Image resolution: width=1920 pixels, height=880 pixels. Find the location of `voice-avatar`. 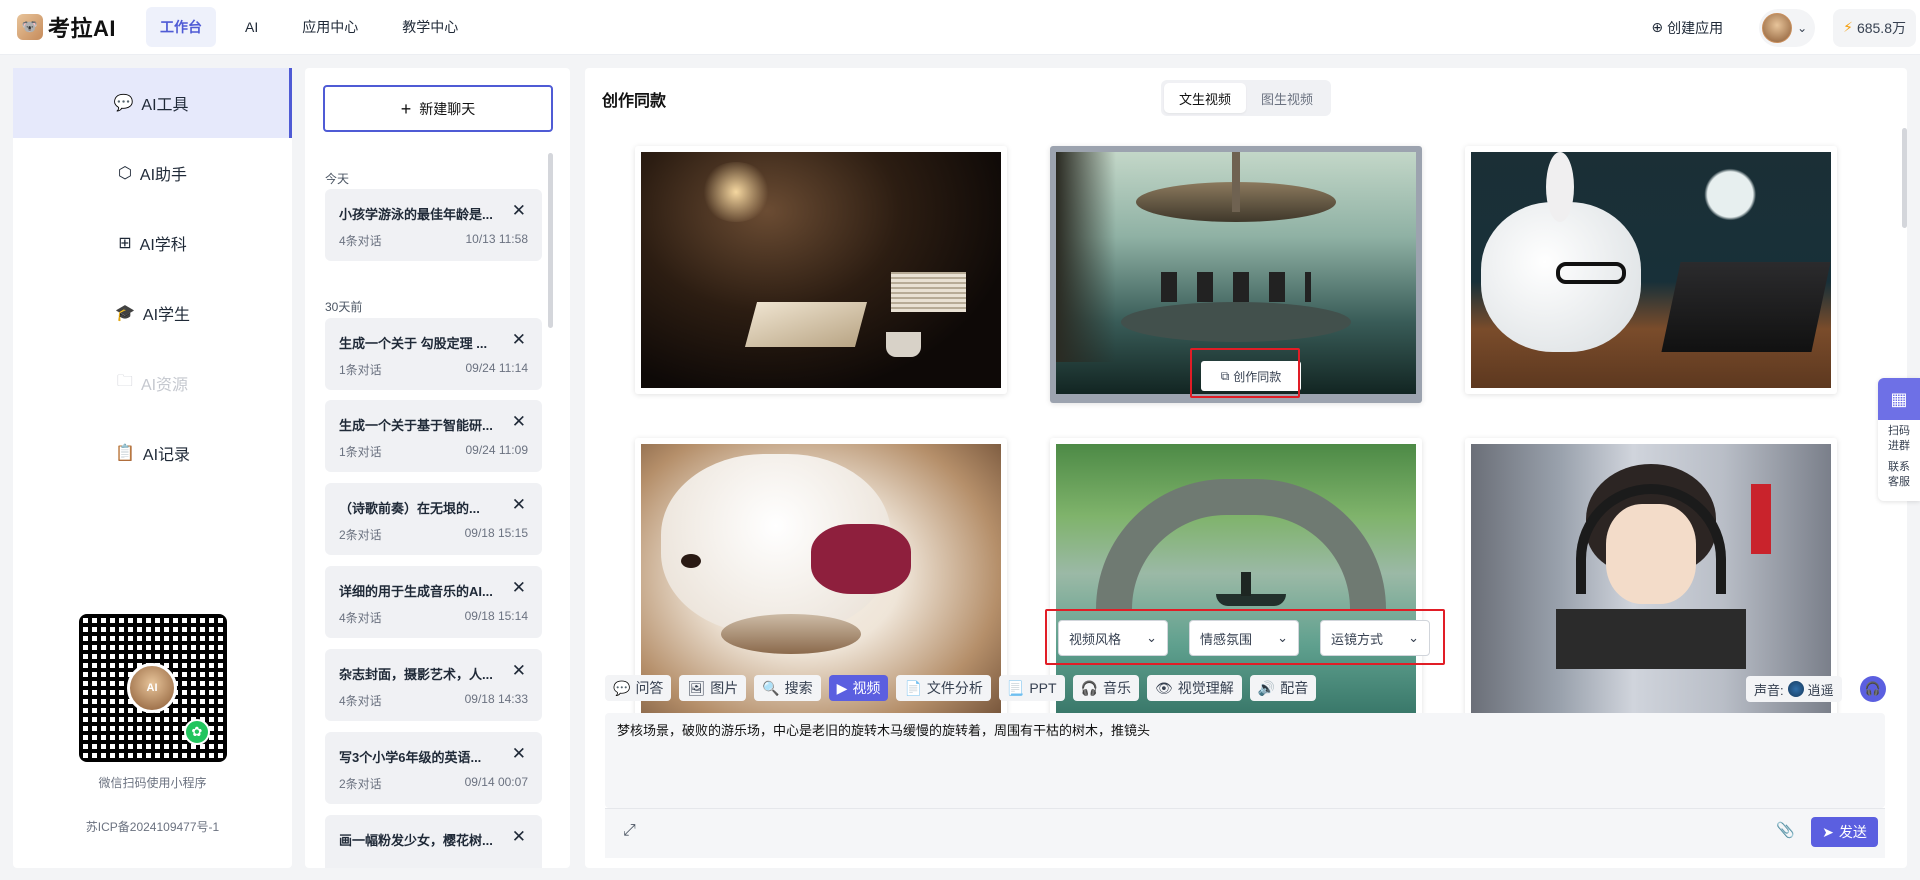

voice-avatar is located at coordinates (1795, 689).